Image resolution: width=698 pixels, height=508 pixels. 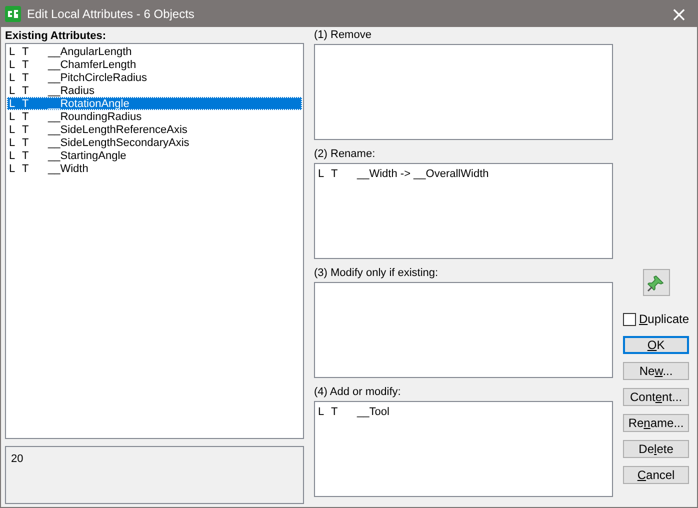 What do you see at coordinates (343, 35) in the screenshot?
I see `section-label: (1) Remove` at bounding box center [343, 35].